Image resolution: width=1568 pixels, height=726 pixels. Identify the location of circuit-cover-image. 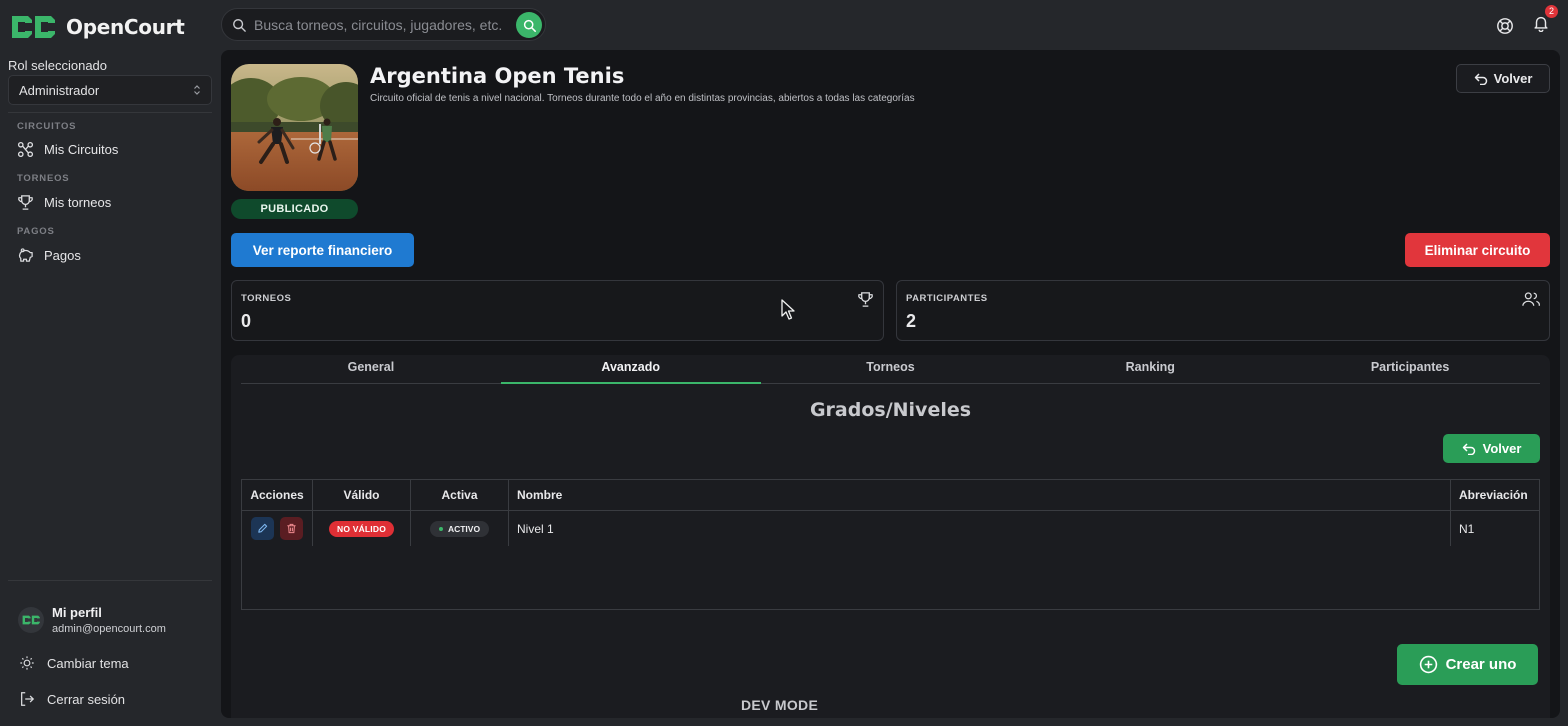
(294, 127).